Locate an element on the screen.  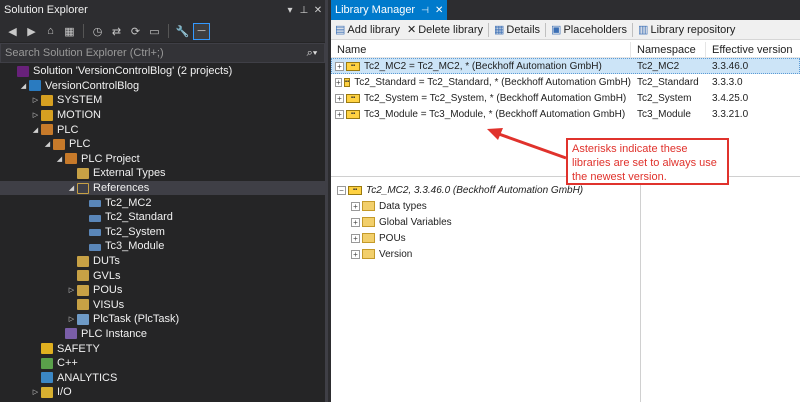
solution-explorer-search: Search Solution Explorer (Ctrl+;) ⌕▾ is located at coordinates (162, 53).